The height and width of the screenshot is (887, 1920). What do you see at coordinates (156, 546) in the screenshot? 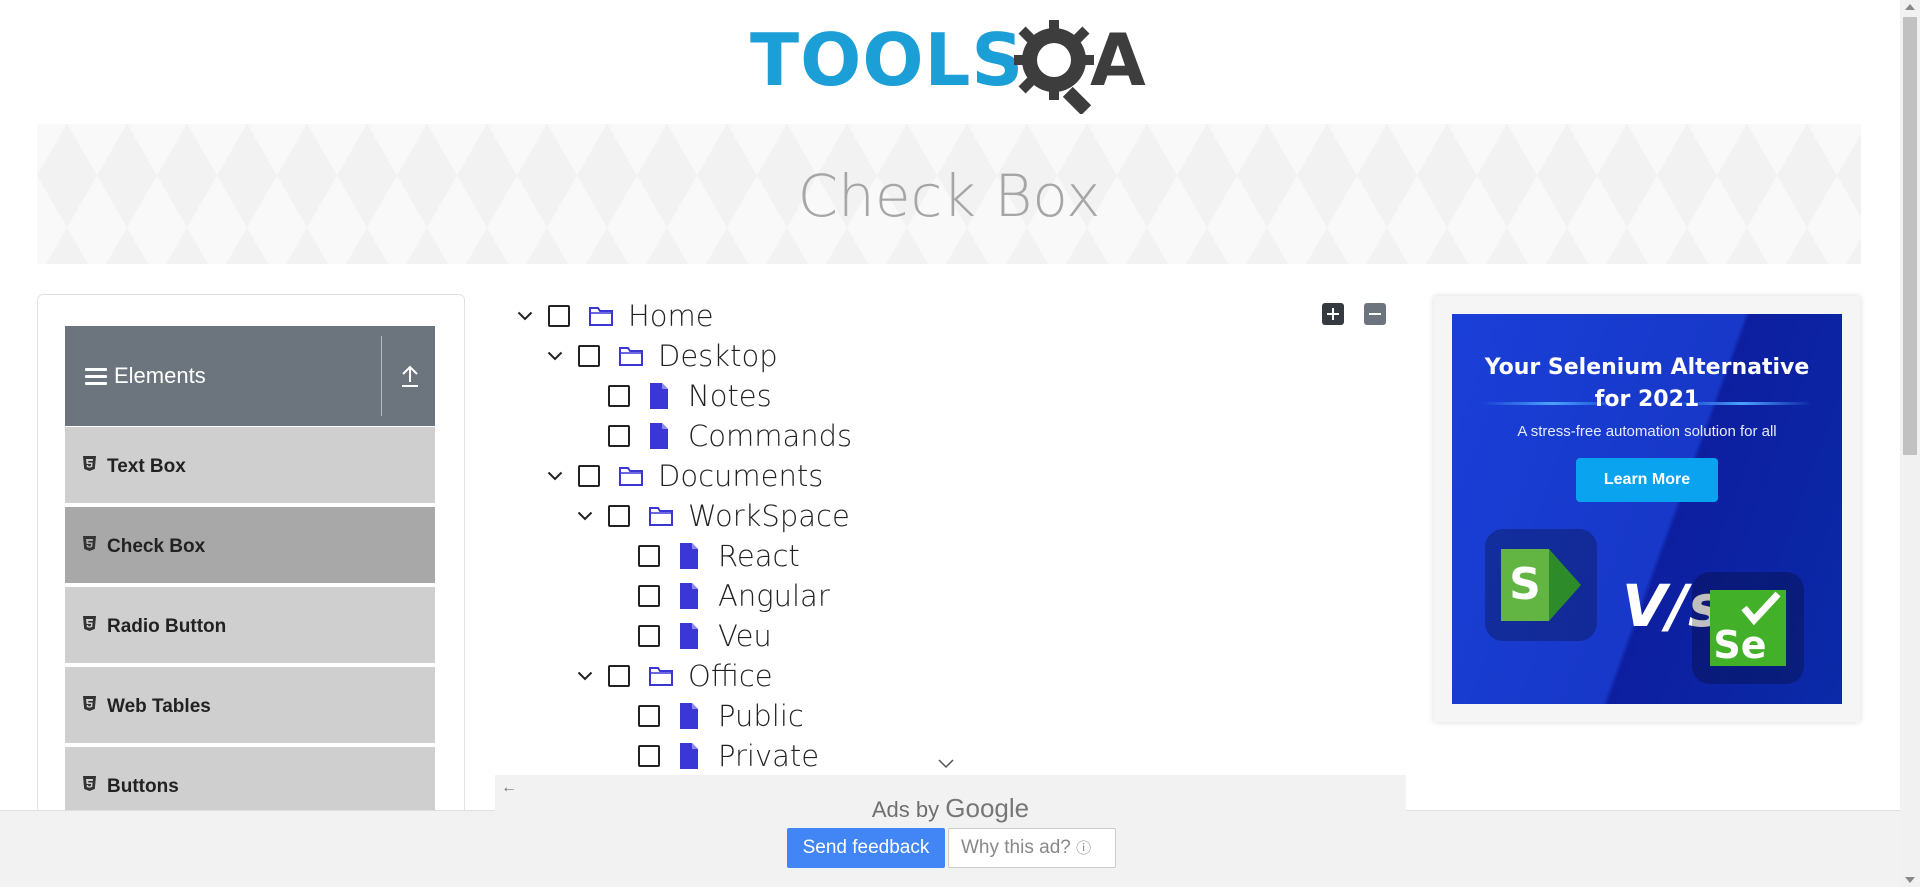
I see `sidebar-item-label: Check Box` at bounding box center [156, 546].